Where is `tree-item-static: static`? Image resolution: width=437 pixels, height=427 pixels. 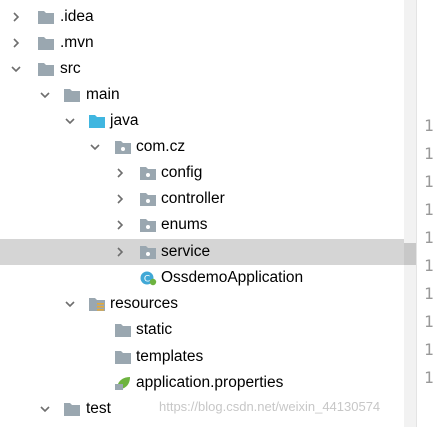 tree-item-static: static is located at coordinates (202, 330).